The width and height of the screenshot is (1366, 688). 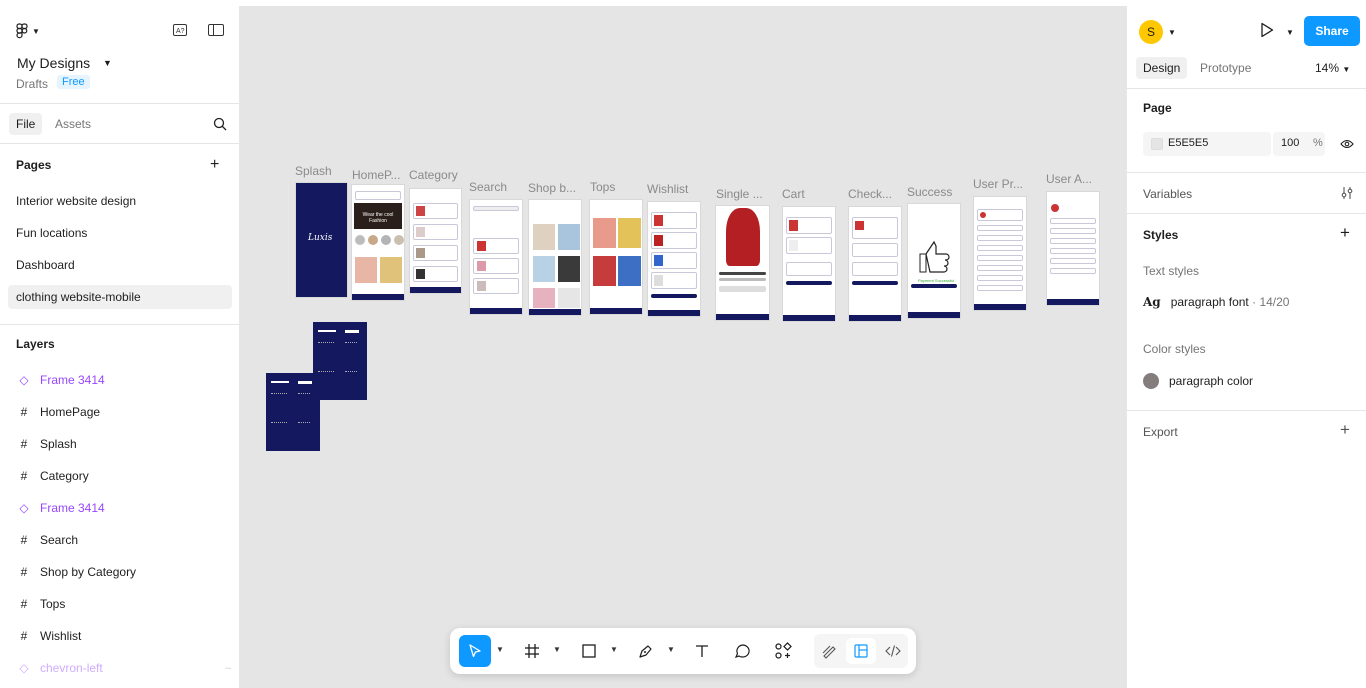 What do you see at coordinates (124, 668) in the screenshot?
I see `layer-item: ◇ chevron-left ∼` at bounding box center [124, 668].